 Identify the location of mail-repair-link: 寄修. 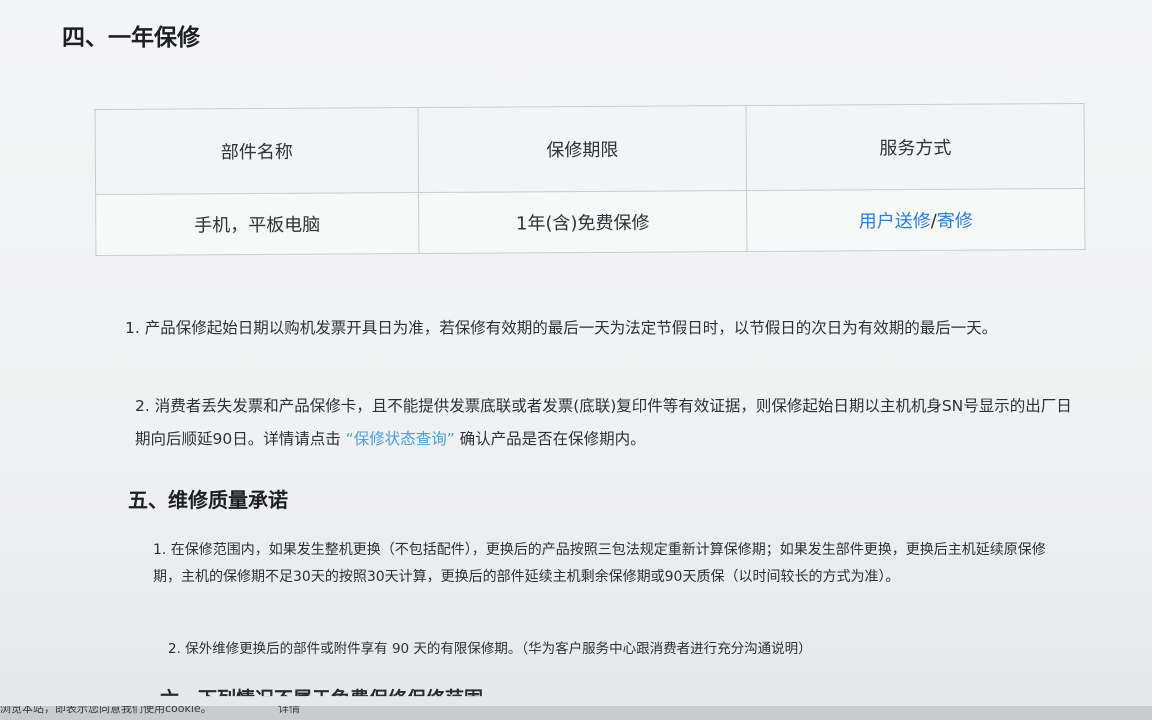
(955, 221).